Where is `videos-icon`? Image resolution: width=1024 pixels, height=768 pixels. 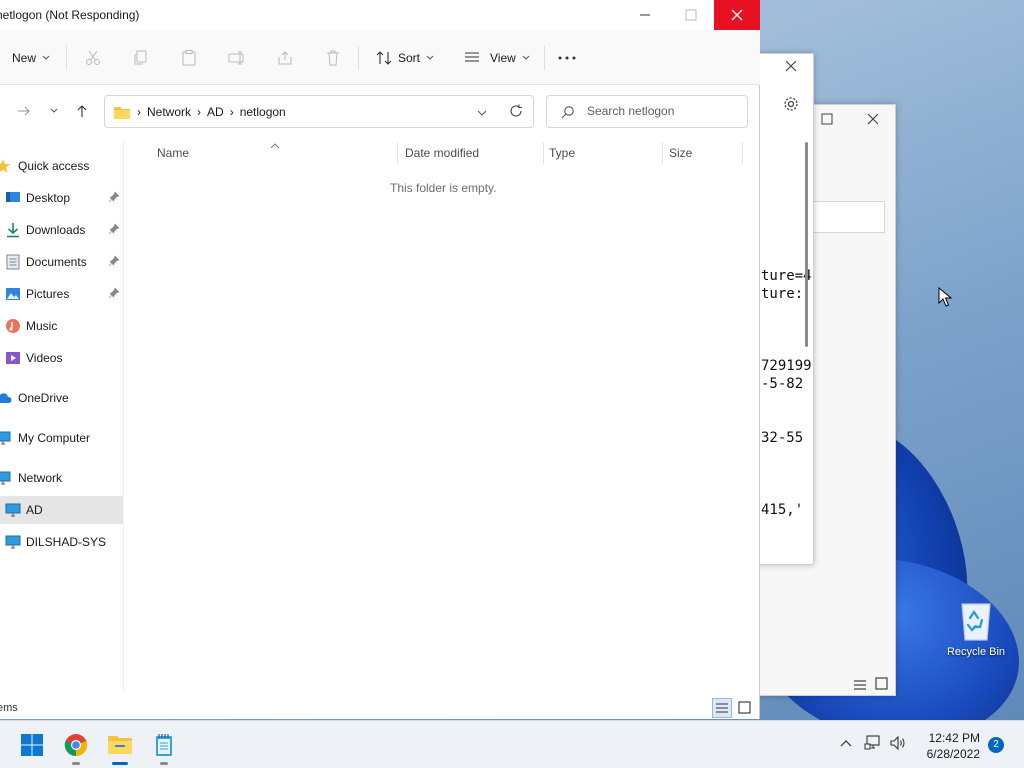
videos-icon is located at coordinates (13, 358).